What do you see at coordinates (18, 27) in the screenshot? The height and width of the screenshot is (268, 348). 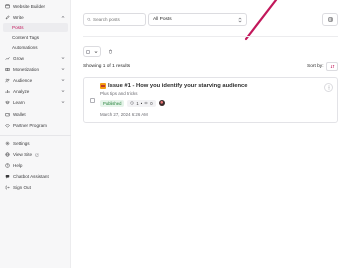 I see `sidebar-item-label: Posts` at bounding box center [18, 27].